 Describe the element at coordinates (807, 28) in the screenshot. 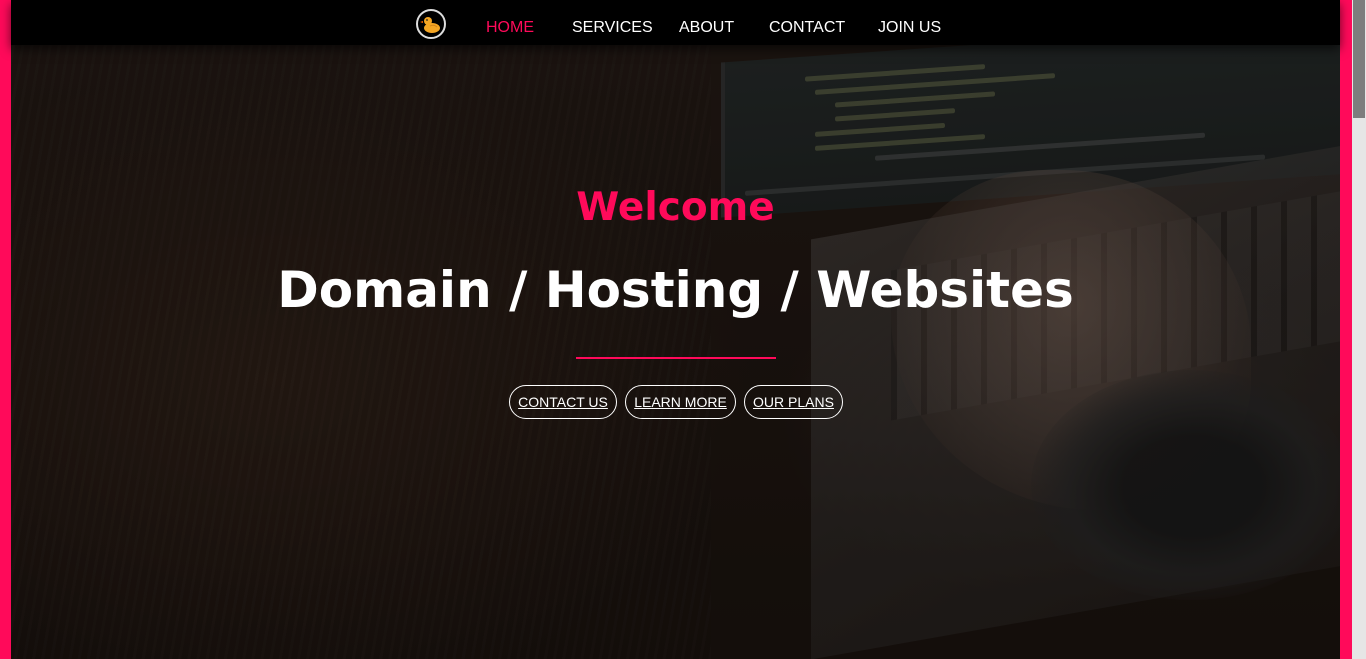

I see `nav-contact: CONTACT` at that location.